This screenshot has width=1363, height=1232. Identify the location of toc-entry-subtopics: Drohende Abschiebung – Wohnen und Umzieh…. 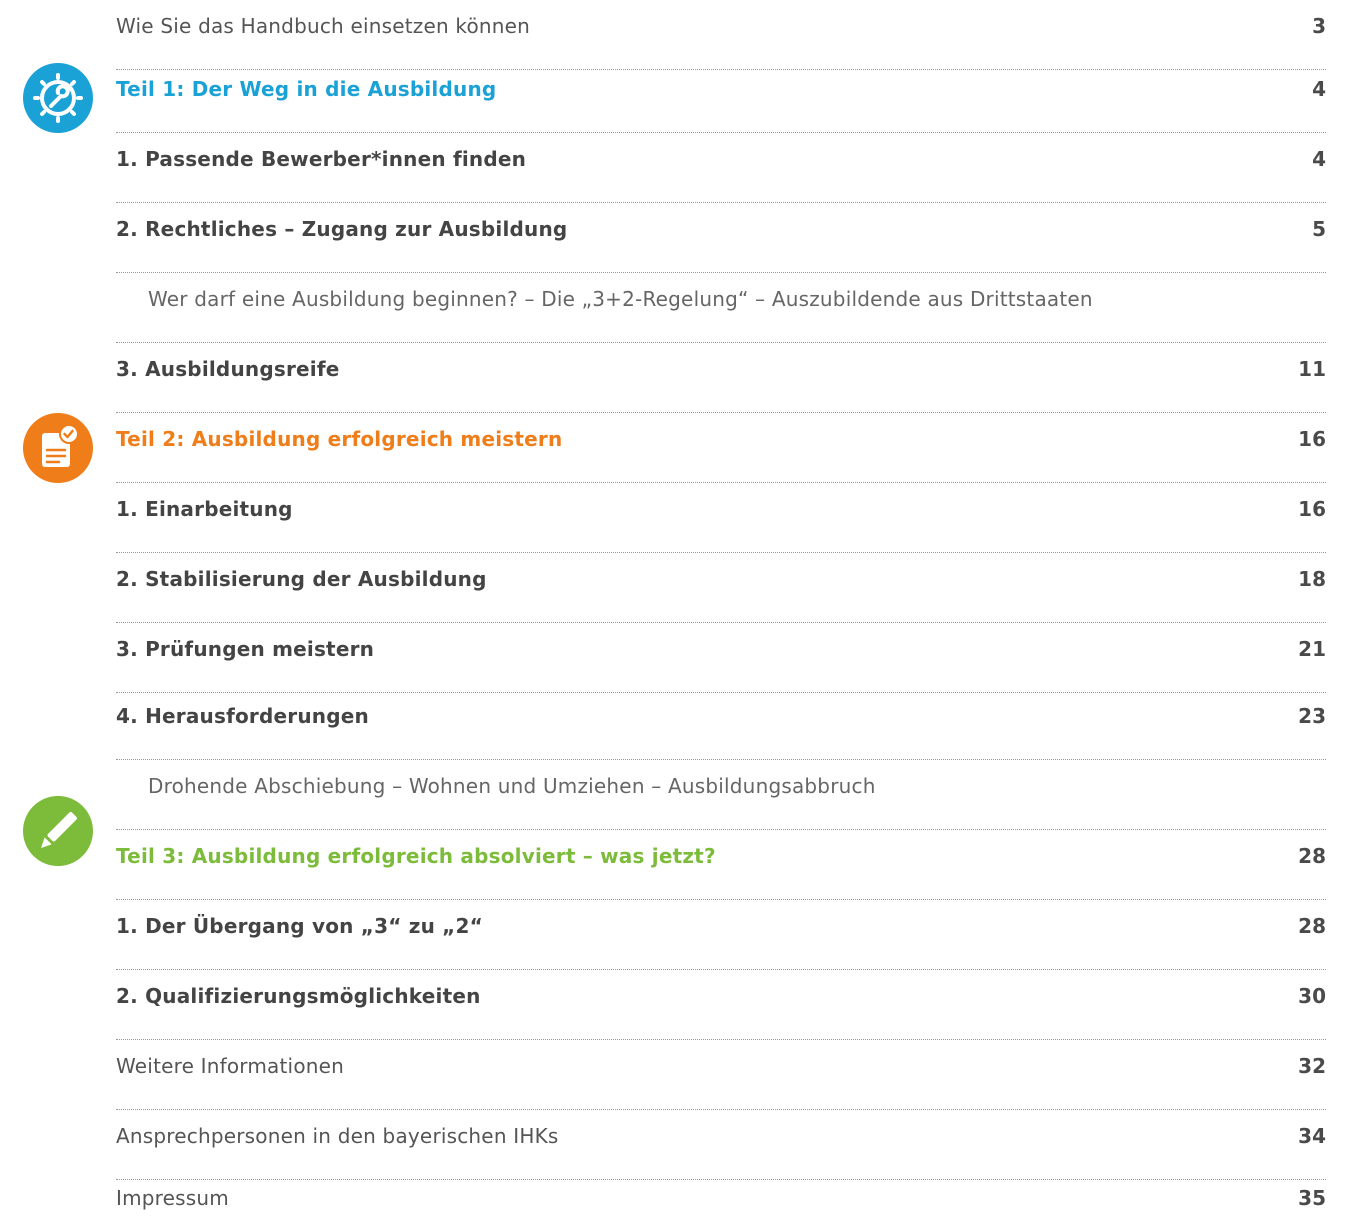
(721, 795).